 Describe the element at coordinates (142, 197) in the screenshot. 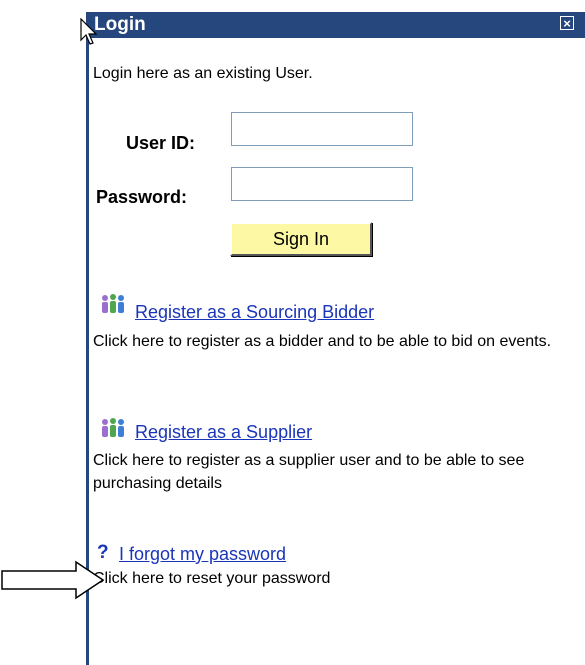

I see `password-label: Password:` at that location.